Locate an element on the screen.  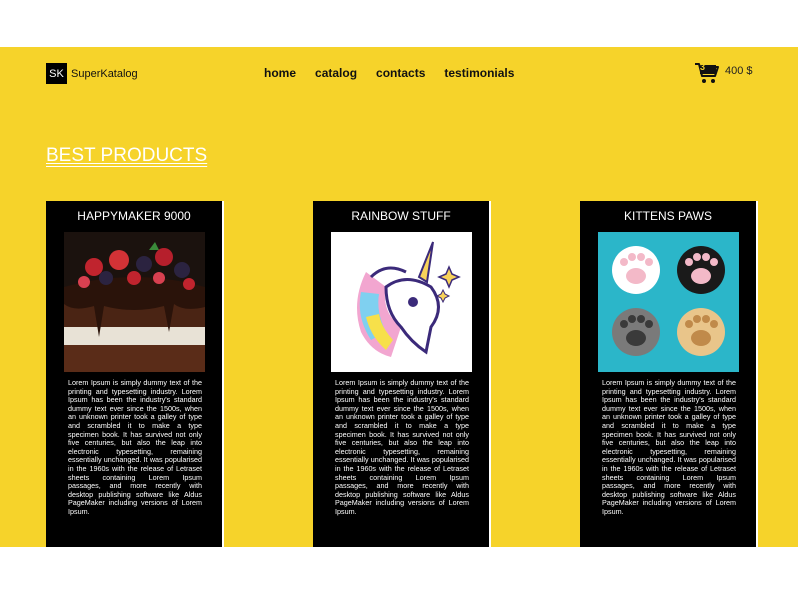
logo-mark: SK is located at coordinates (56, 73).